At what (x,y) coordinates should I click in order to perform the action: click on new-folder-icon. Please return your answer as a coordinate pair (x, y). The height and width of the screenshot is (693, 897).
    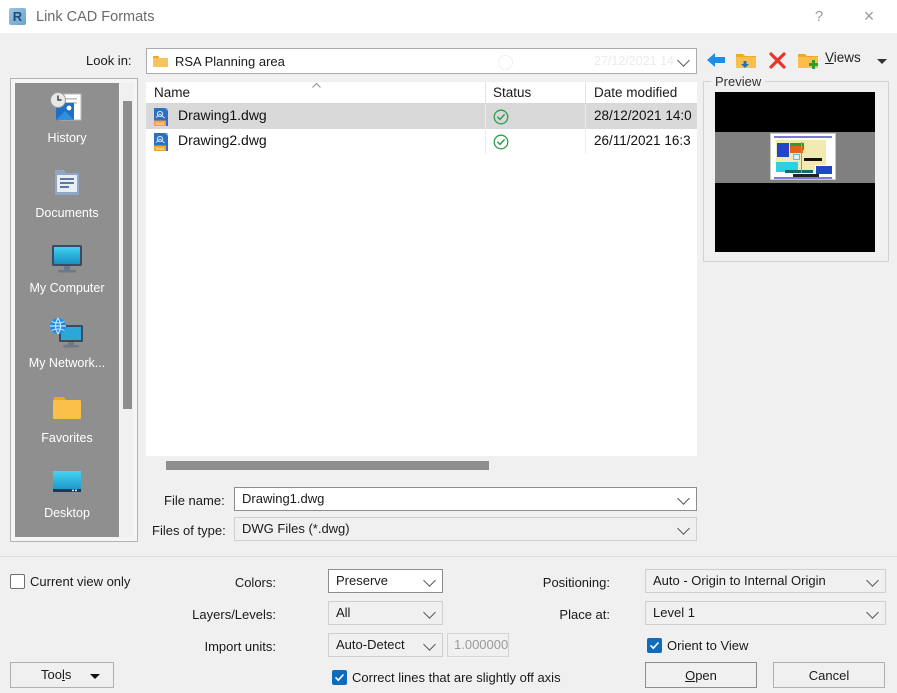
    Looking at the image, I should click on (808, 60).